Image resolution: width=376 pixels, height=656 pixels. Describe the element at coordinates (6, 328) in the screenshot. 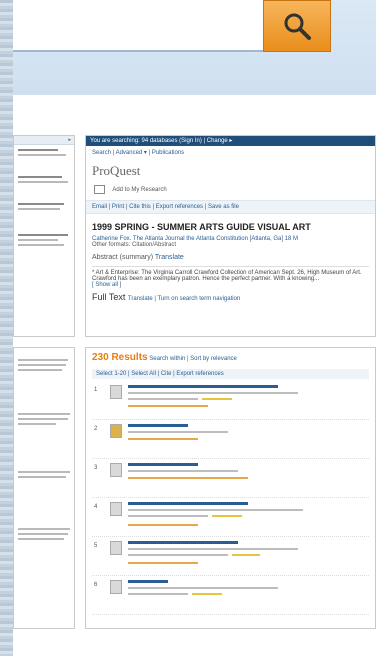

I see `left-decorative-border` at that location.